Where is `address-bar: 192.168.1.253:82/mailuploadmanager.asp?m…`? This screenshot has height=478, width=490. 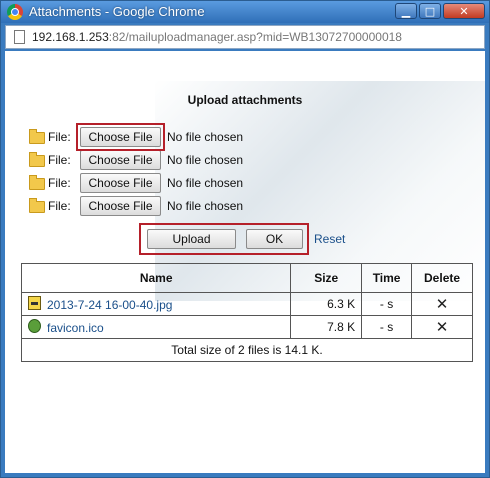 address-bar: 192.168.1.253:82/mailuploadmanager.asp?m… is located at coordinates (245, 37).